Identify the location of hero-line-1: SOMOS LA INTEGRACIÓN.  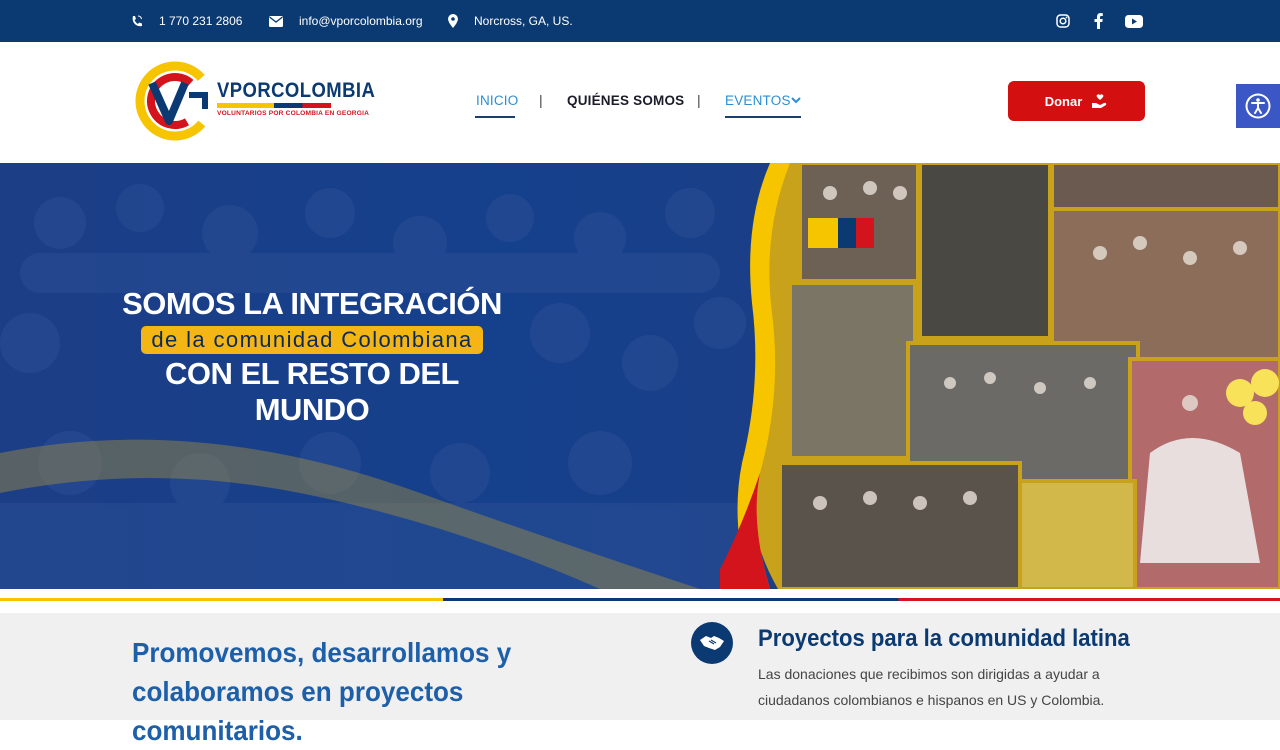
(312, 303).